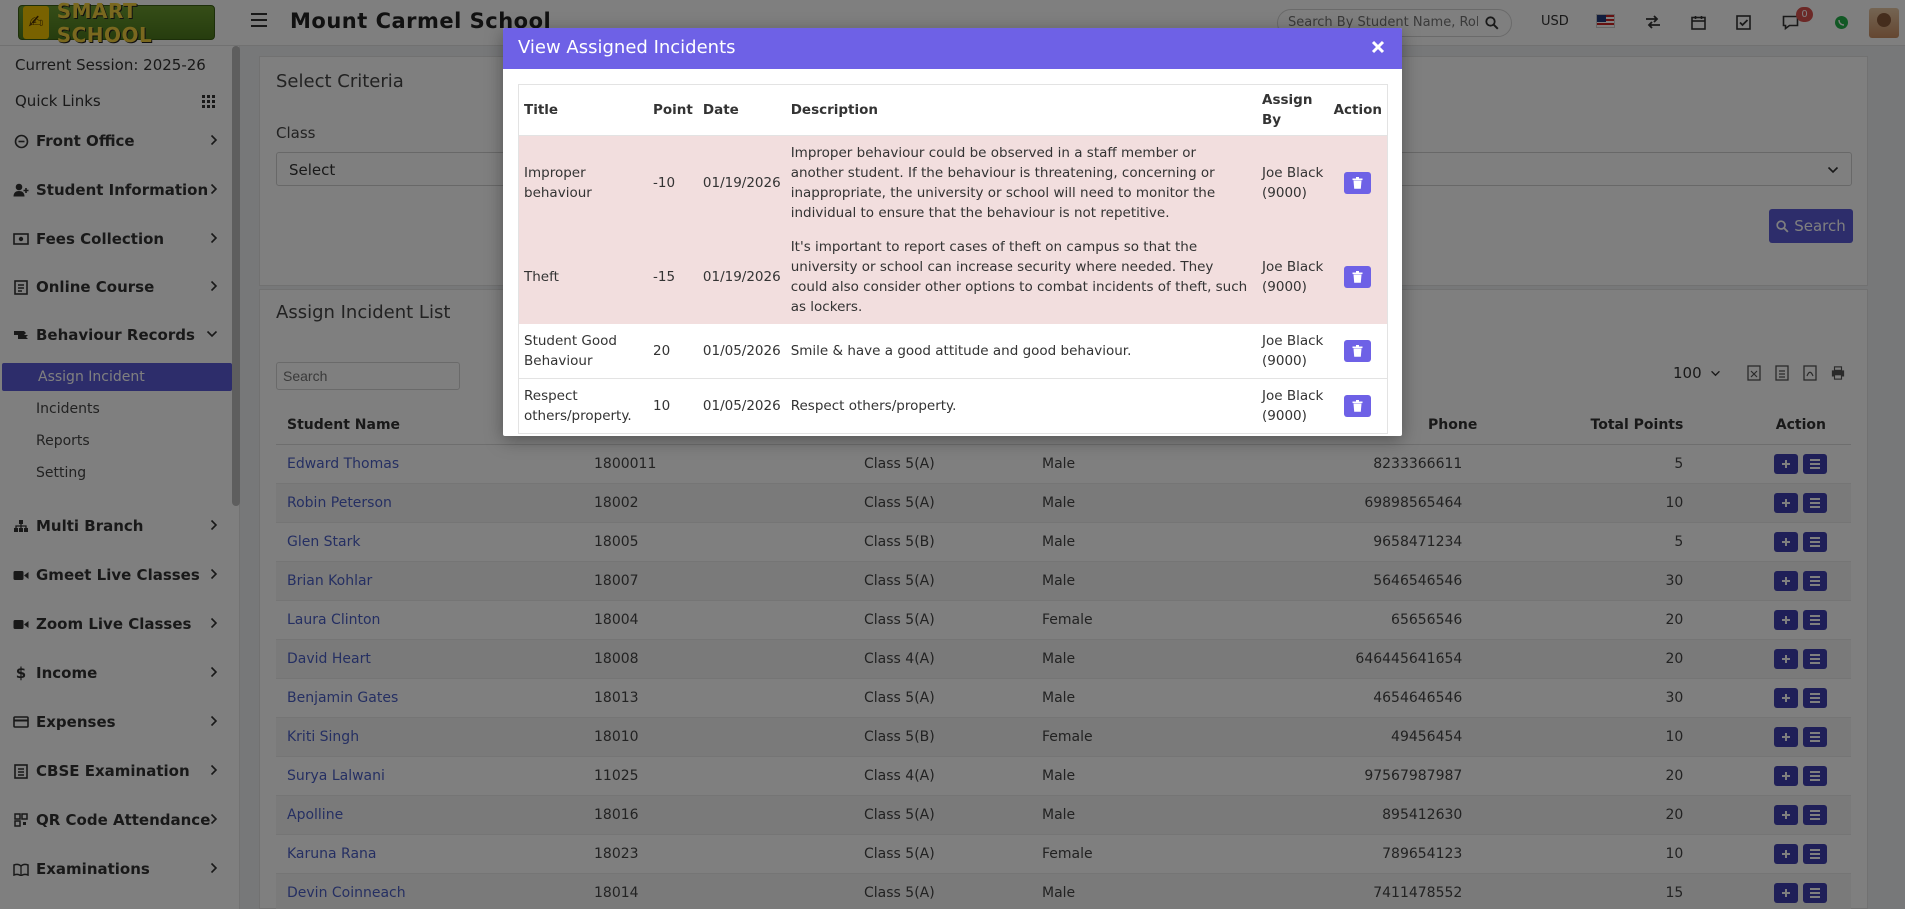 This screenshot has height=909, width=1905. I want to click on col-action: Action, so click(1358, 110).